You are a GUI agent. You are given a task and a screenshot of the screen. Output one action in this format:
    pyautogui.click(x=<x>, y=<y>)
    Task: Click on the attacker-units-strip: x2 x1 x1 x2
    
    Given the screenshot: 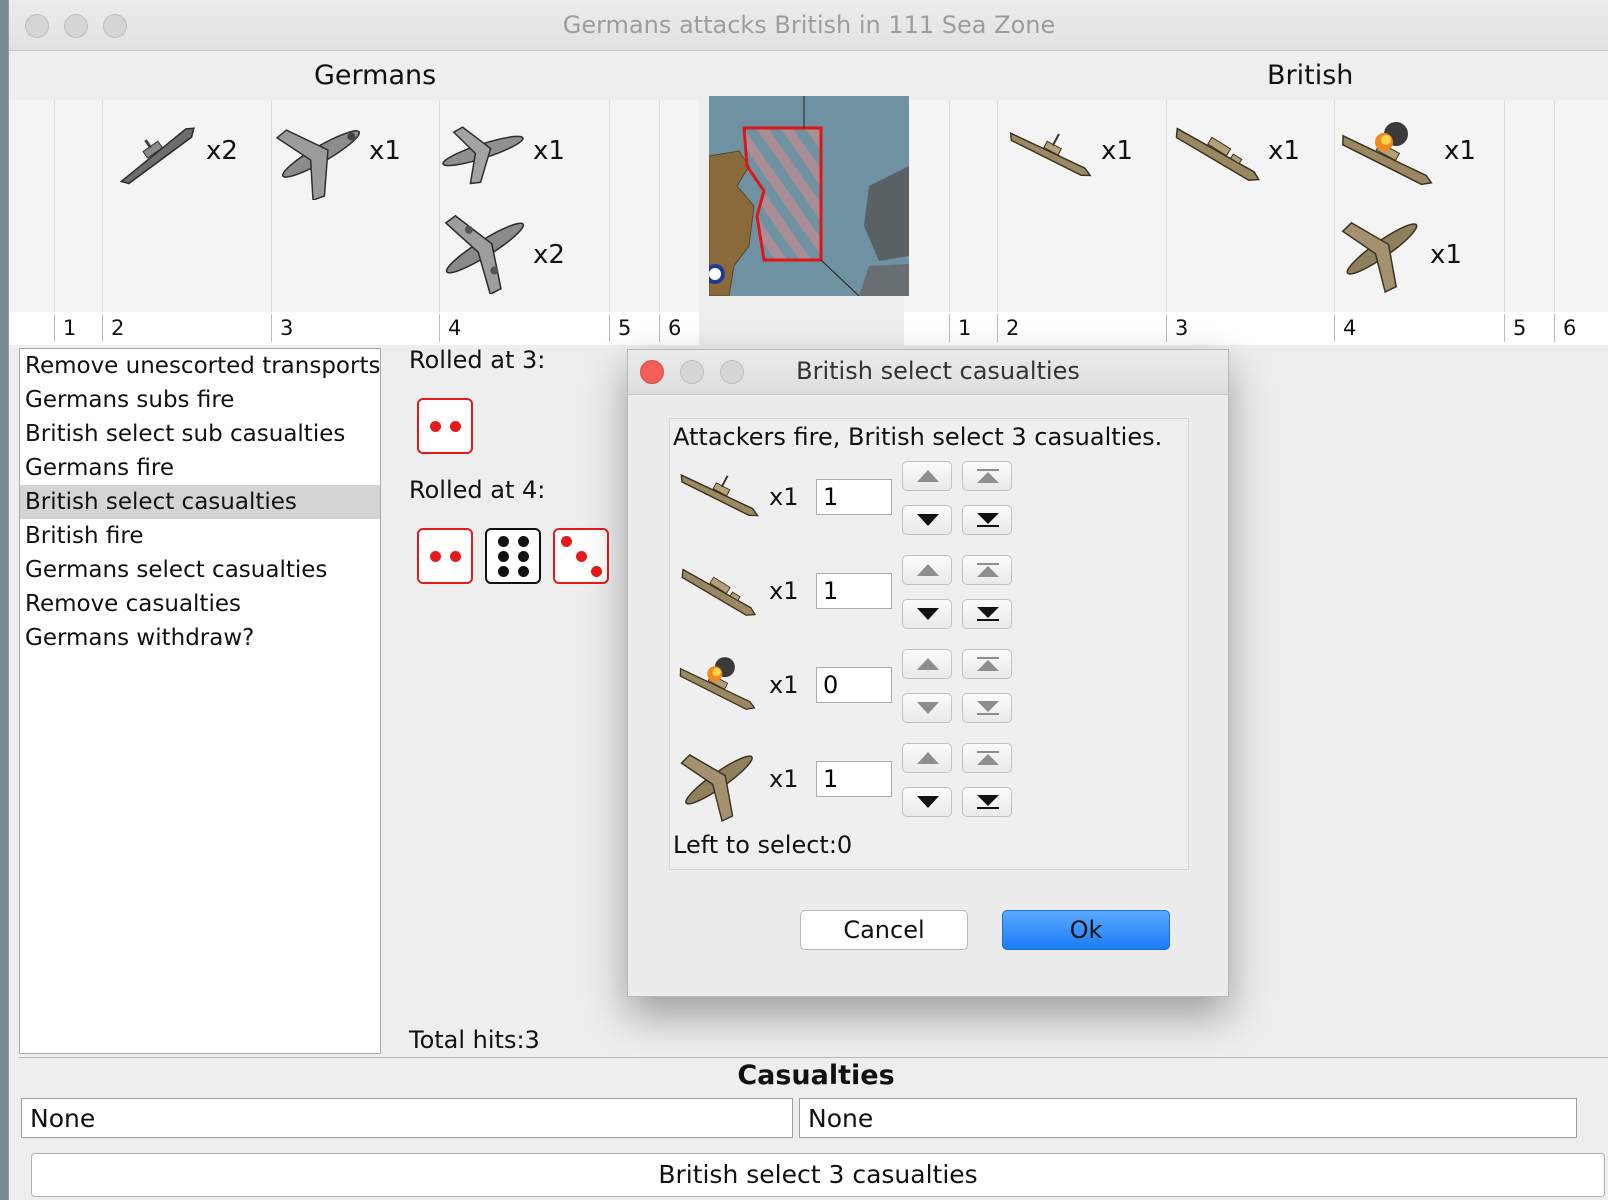 What is the action you would take?
    pyautogui.click(x=354, y=206)
    